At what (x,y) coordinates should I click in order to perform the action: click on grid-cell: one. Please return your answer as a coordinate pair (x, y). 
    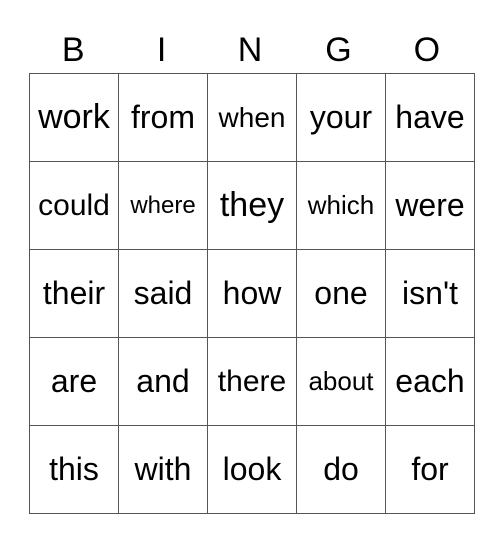
    Looking at the image, I should click on (341, 293).